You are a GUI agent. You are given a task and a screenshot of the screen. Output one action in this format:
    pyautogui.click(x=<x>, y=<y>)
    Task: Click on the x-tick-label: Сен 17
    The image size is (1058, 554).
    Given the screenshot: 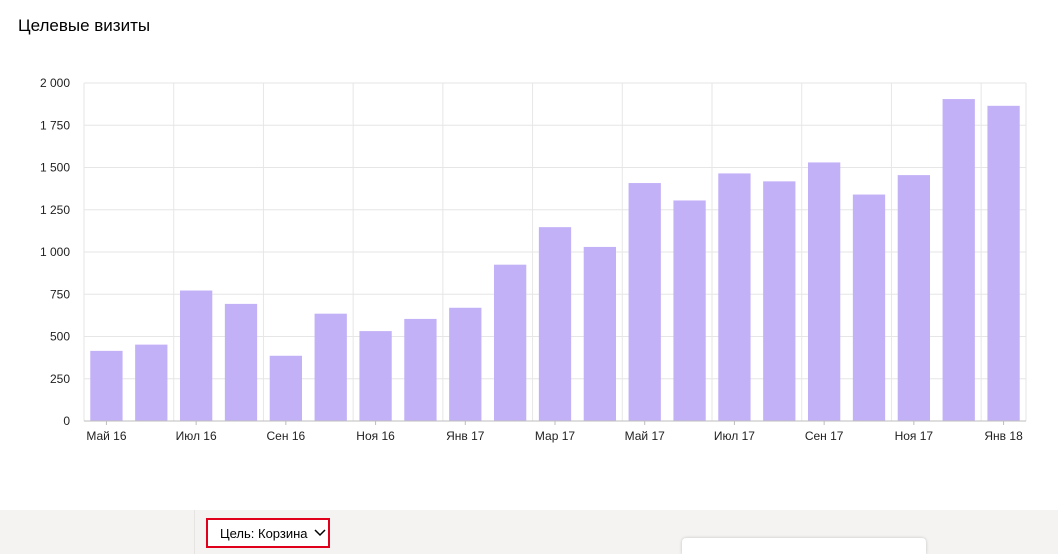 What is the action you would take?
    pyautogui.click(x=824, y=436)
    